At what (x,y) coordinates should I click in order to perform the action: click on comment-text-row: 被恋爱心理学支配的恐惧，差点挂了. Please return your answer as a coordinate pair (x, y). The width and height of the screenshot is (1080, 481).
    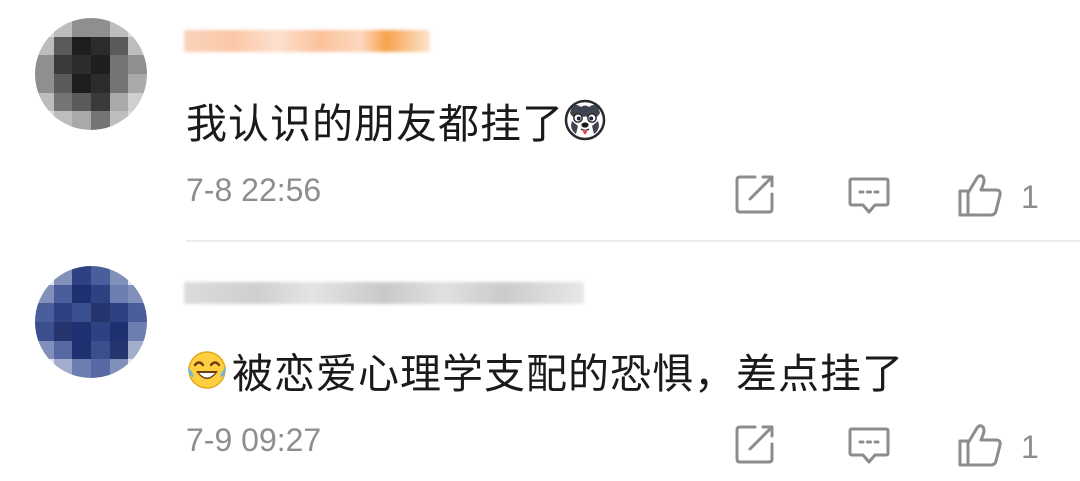
    Looking at the image, I should click on (545, 370).